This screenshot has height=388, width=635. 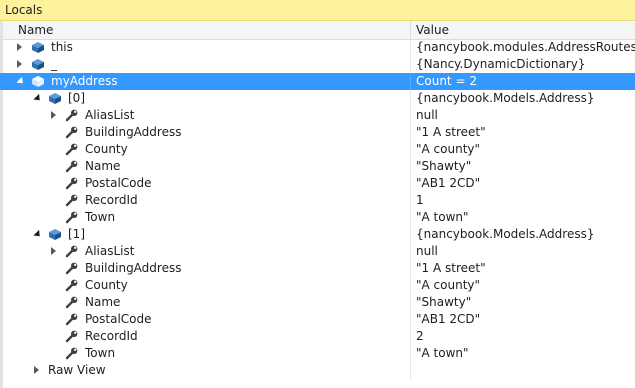 What do you see at coordinates (317, 47) in the screenshot?
I see `tree-row: this {nancybook.modules.AddressRoutes}` at bounding box center [317, 47].